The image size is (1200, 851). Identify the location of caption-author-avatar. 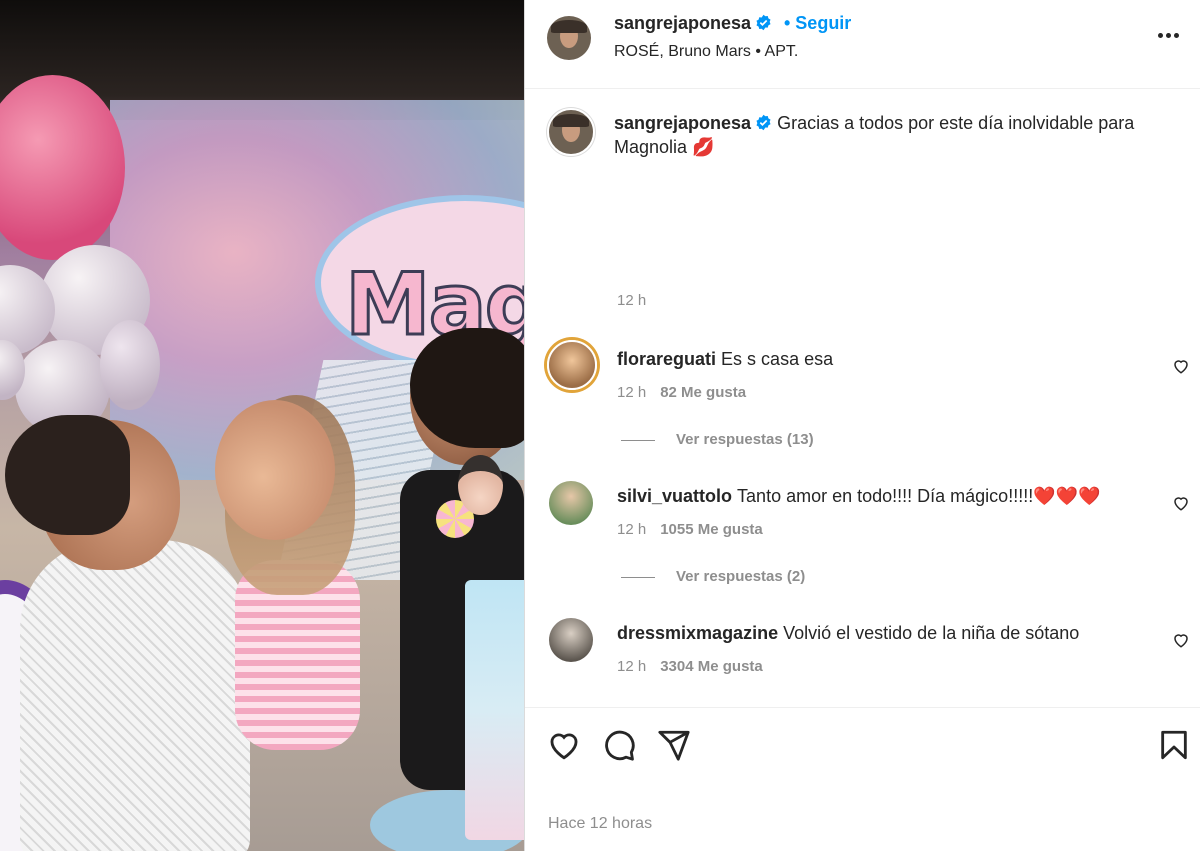
(571, 132).